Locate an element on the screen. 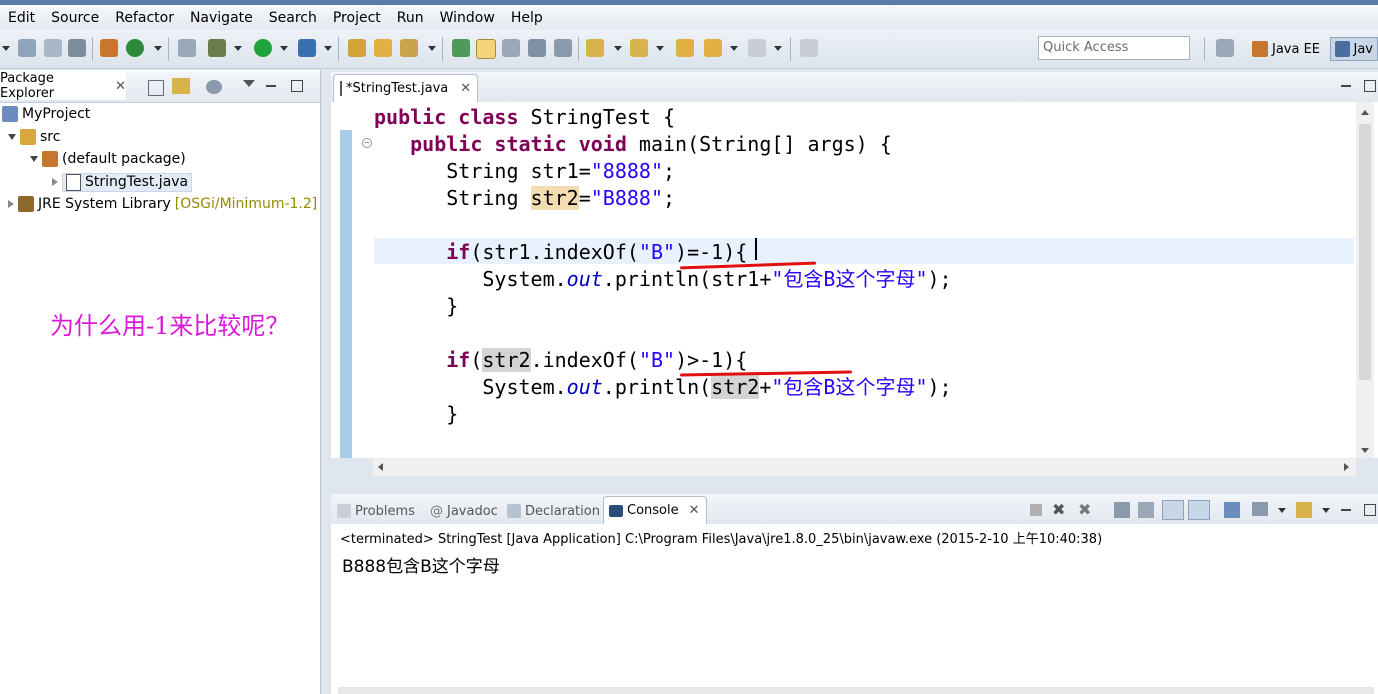 The image size is (1378, 694). minimize-icon is located at coordinates (271, 86).